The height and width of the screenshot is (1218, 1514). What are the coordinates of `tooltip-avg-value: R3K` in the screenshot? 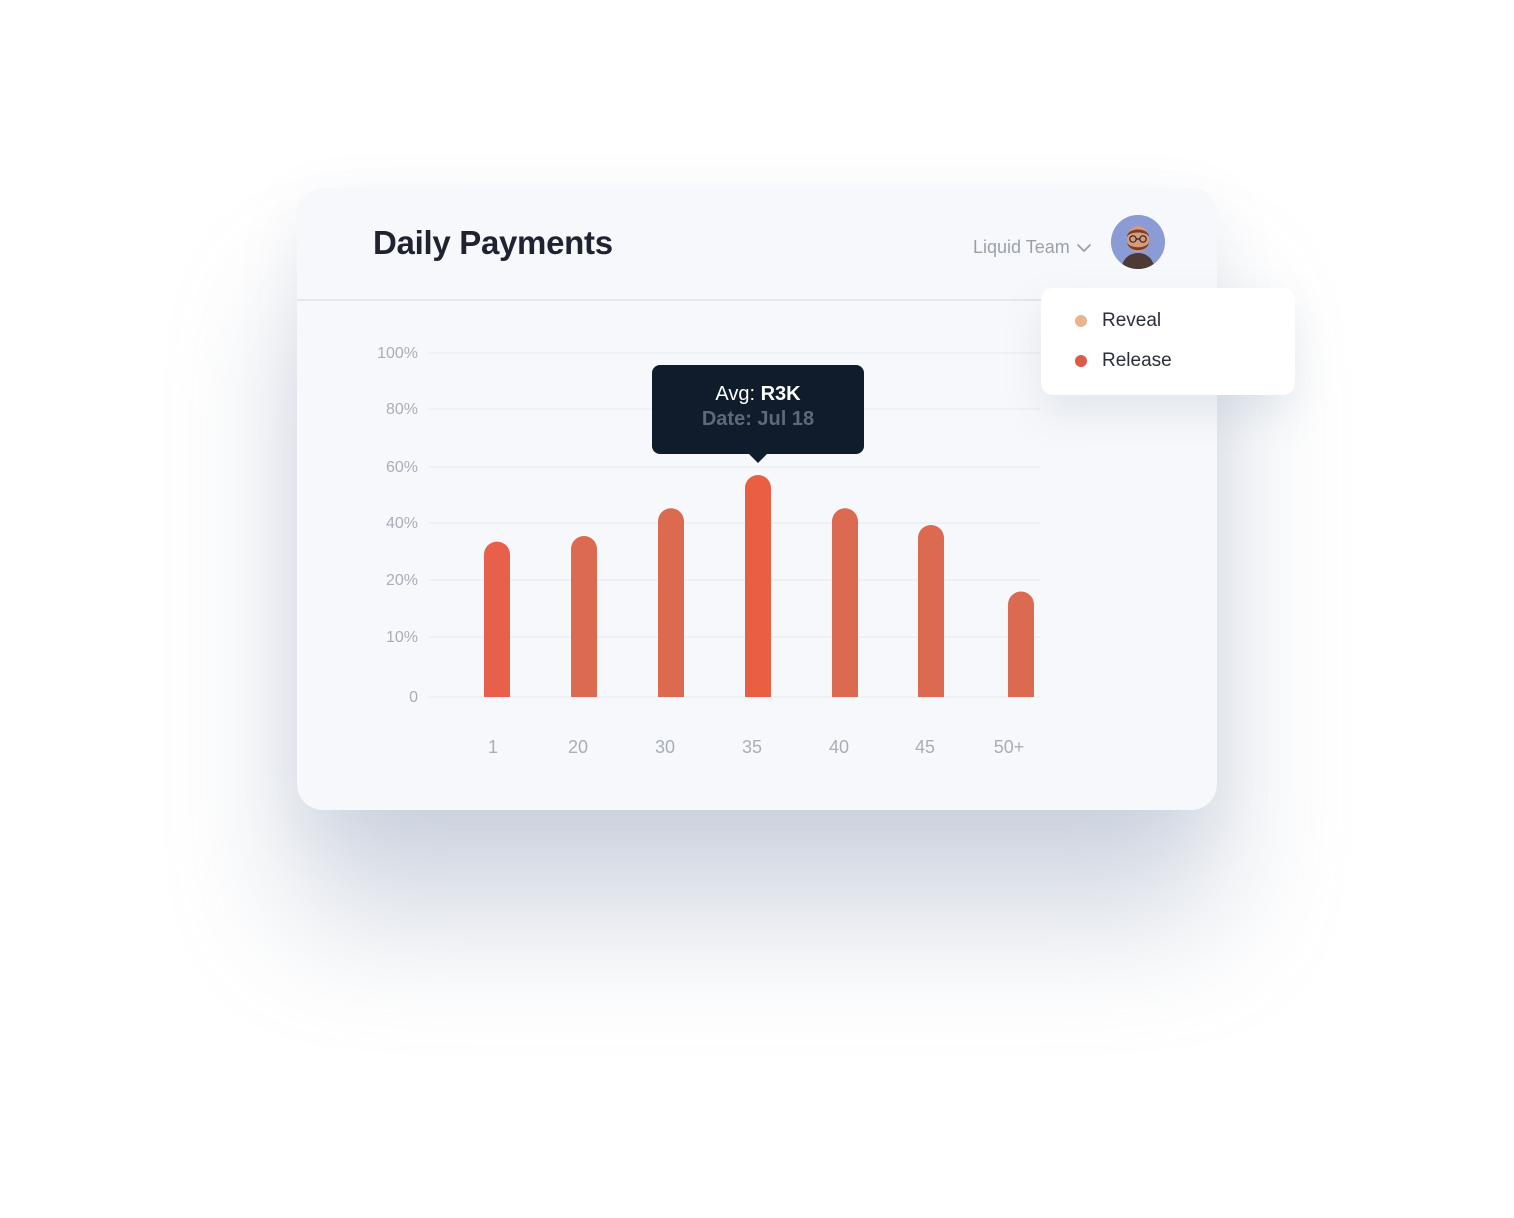 It's located at (780, 394).